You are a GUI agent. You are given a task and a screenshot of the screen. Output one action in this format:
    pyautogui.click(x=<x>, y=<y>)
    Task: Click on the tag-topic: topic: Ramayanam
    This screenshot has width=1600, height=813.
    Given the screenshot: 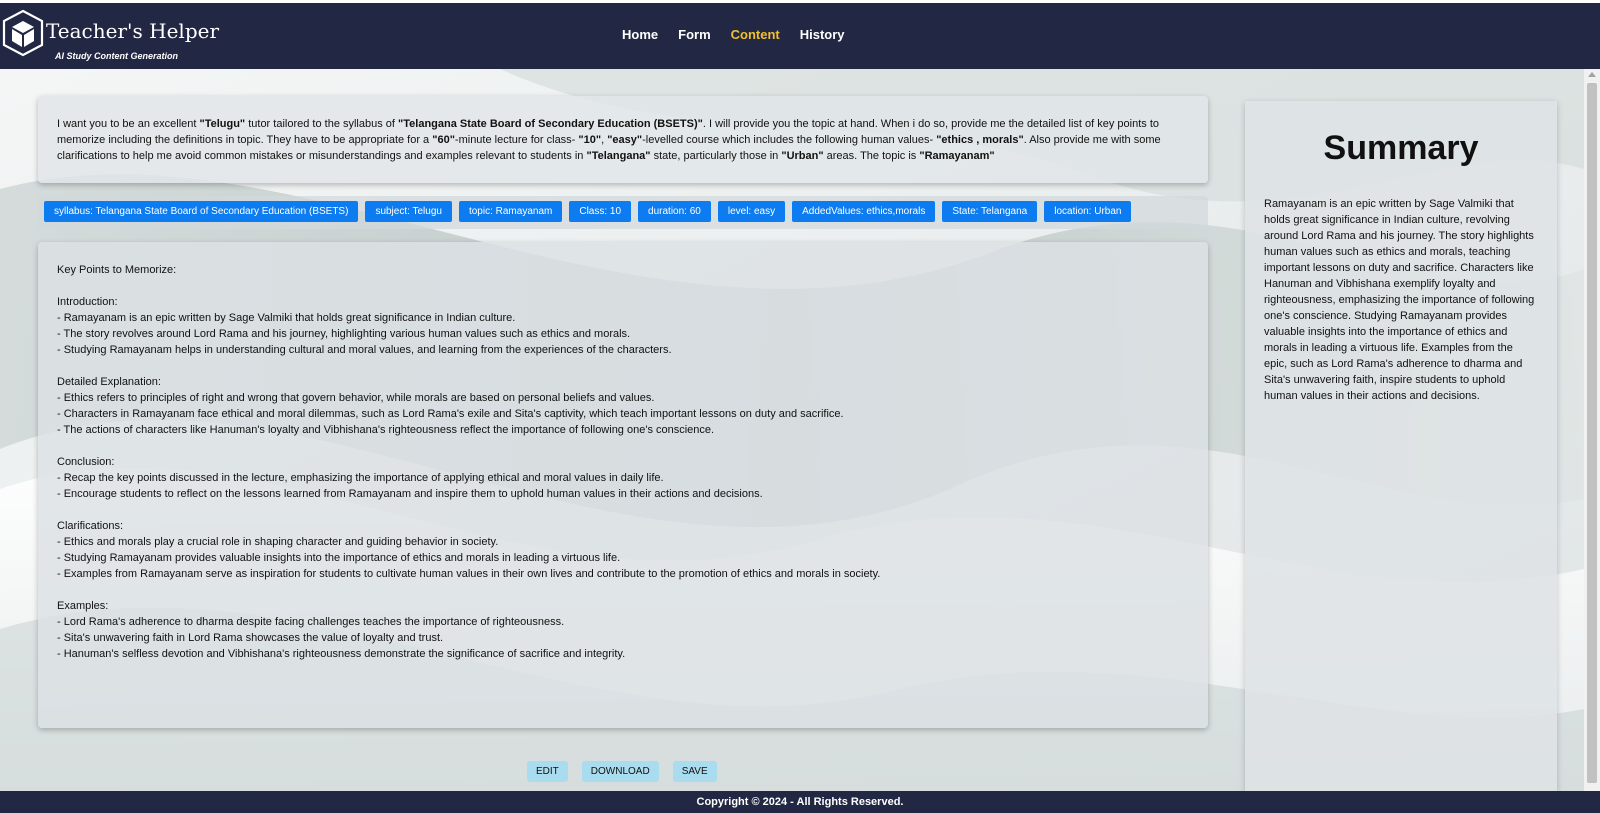 What is the action you would take?
    pyautogui.click(x=510, y=211)
    